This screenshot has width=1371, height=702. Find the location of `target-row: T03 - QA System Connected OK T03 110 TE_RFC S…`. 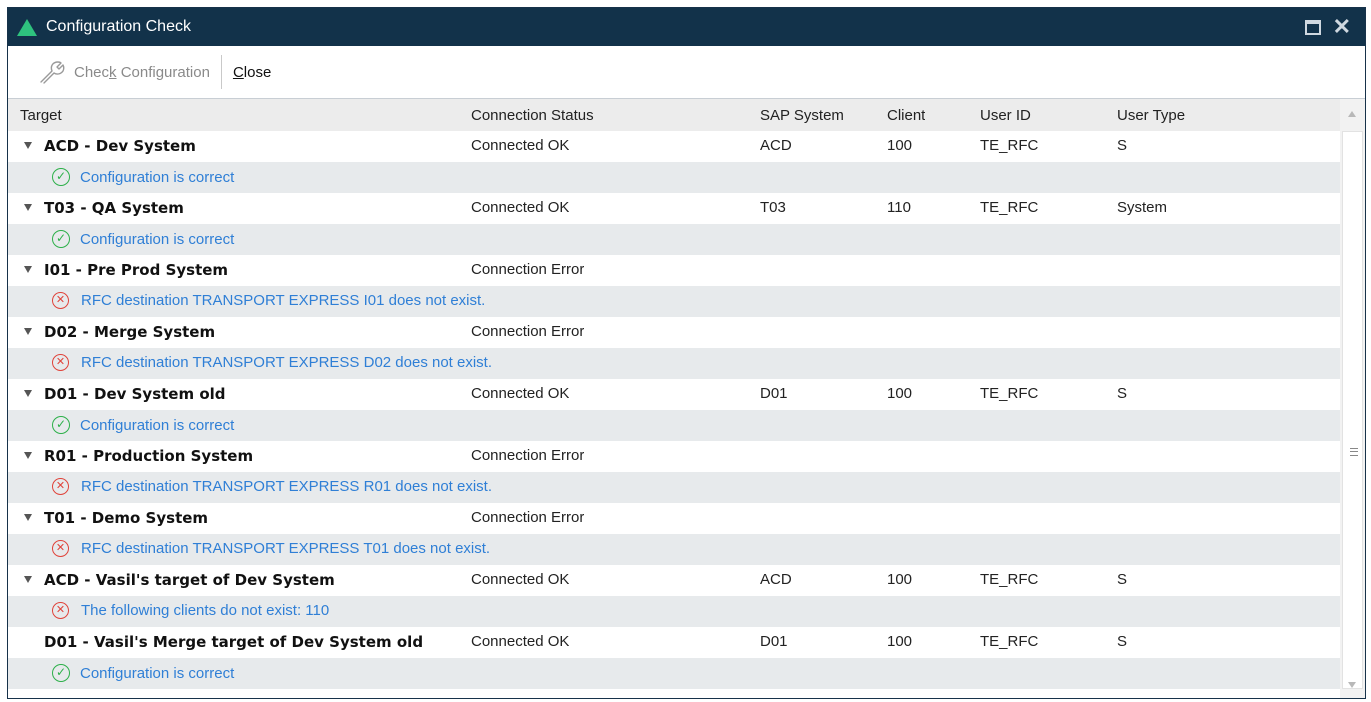

target-row: T03 - QA System Connected OK T03 110 TE_RFC S… is located at coordinates (674, 208).